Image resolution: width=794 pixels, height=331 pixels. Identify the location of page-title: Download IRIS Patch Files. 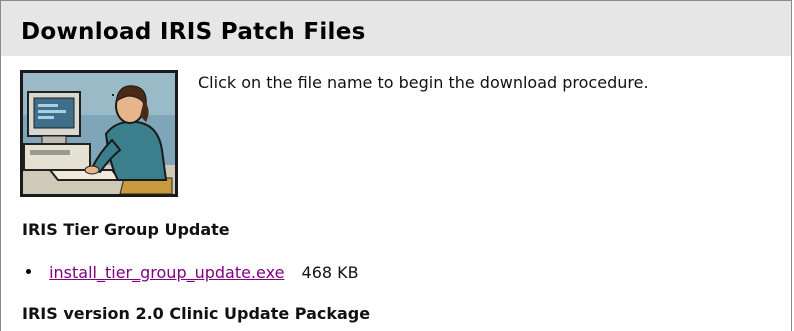
(193, 32).